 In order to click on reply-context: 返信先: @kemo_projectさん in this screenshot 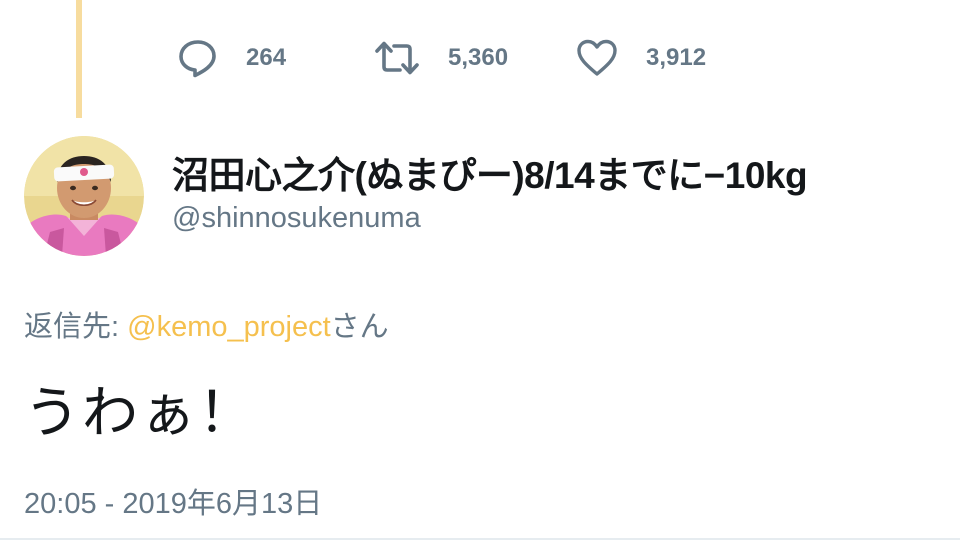, I will do `click(206, 324)`.